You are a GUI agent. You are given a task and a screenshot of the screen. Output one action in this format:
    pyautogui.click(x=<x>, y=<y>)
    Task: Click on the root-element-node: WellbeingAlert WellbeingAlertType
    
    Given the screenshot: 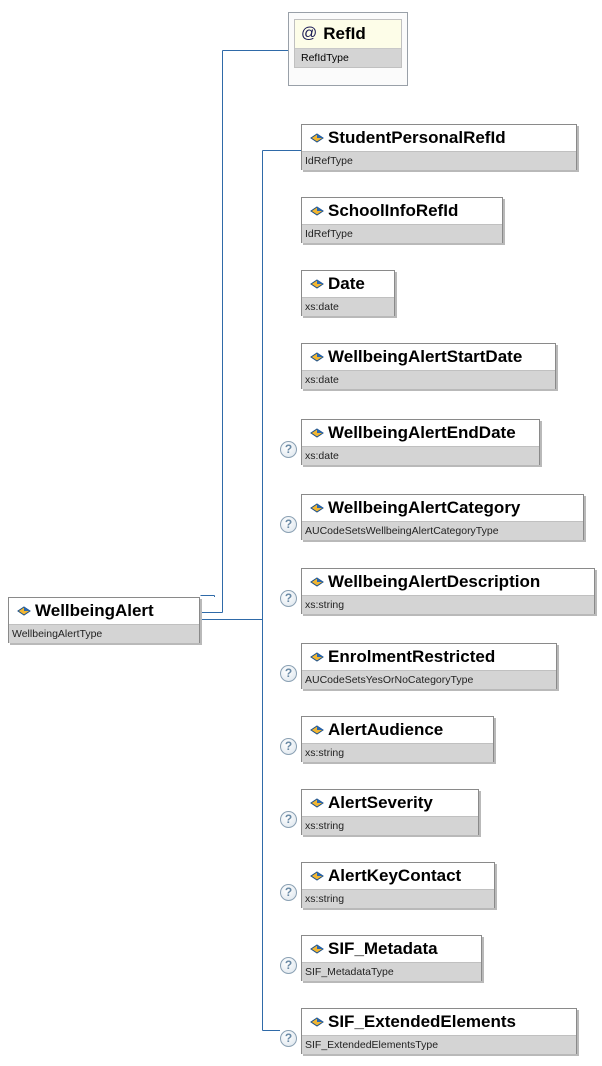 What is the action you would take?
    pyautogui.click(x=104, y=620)
    